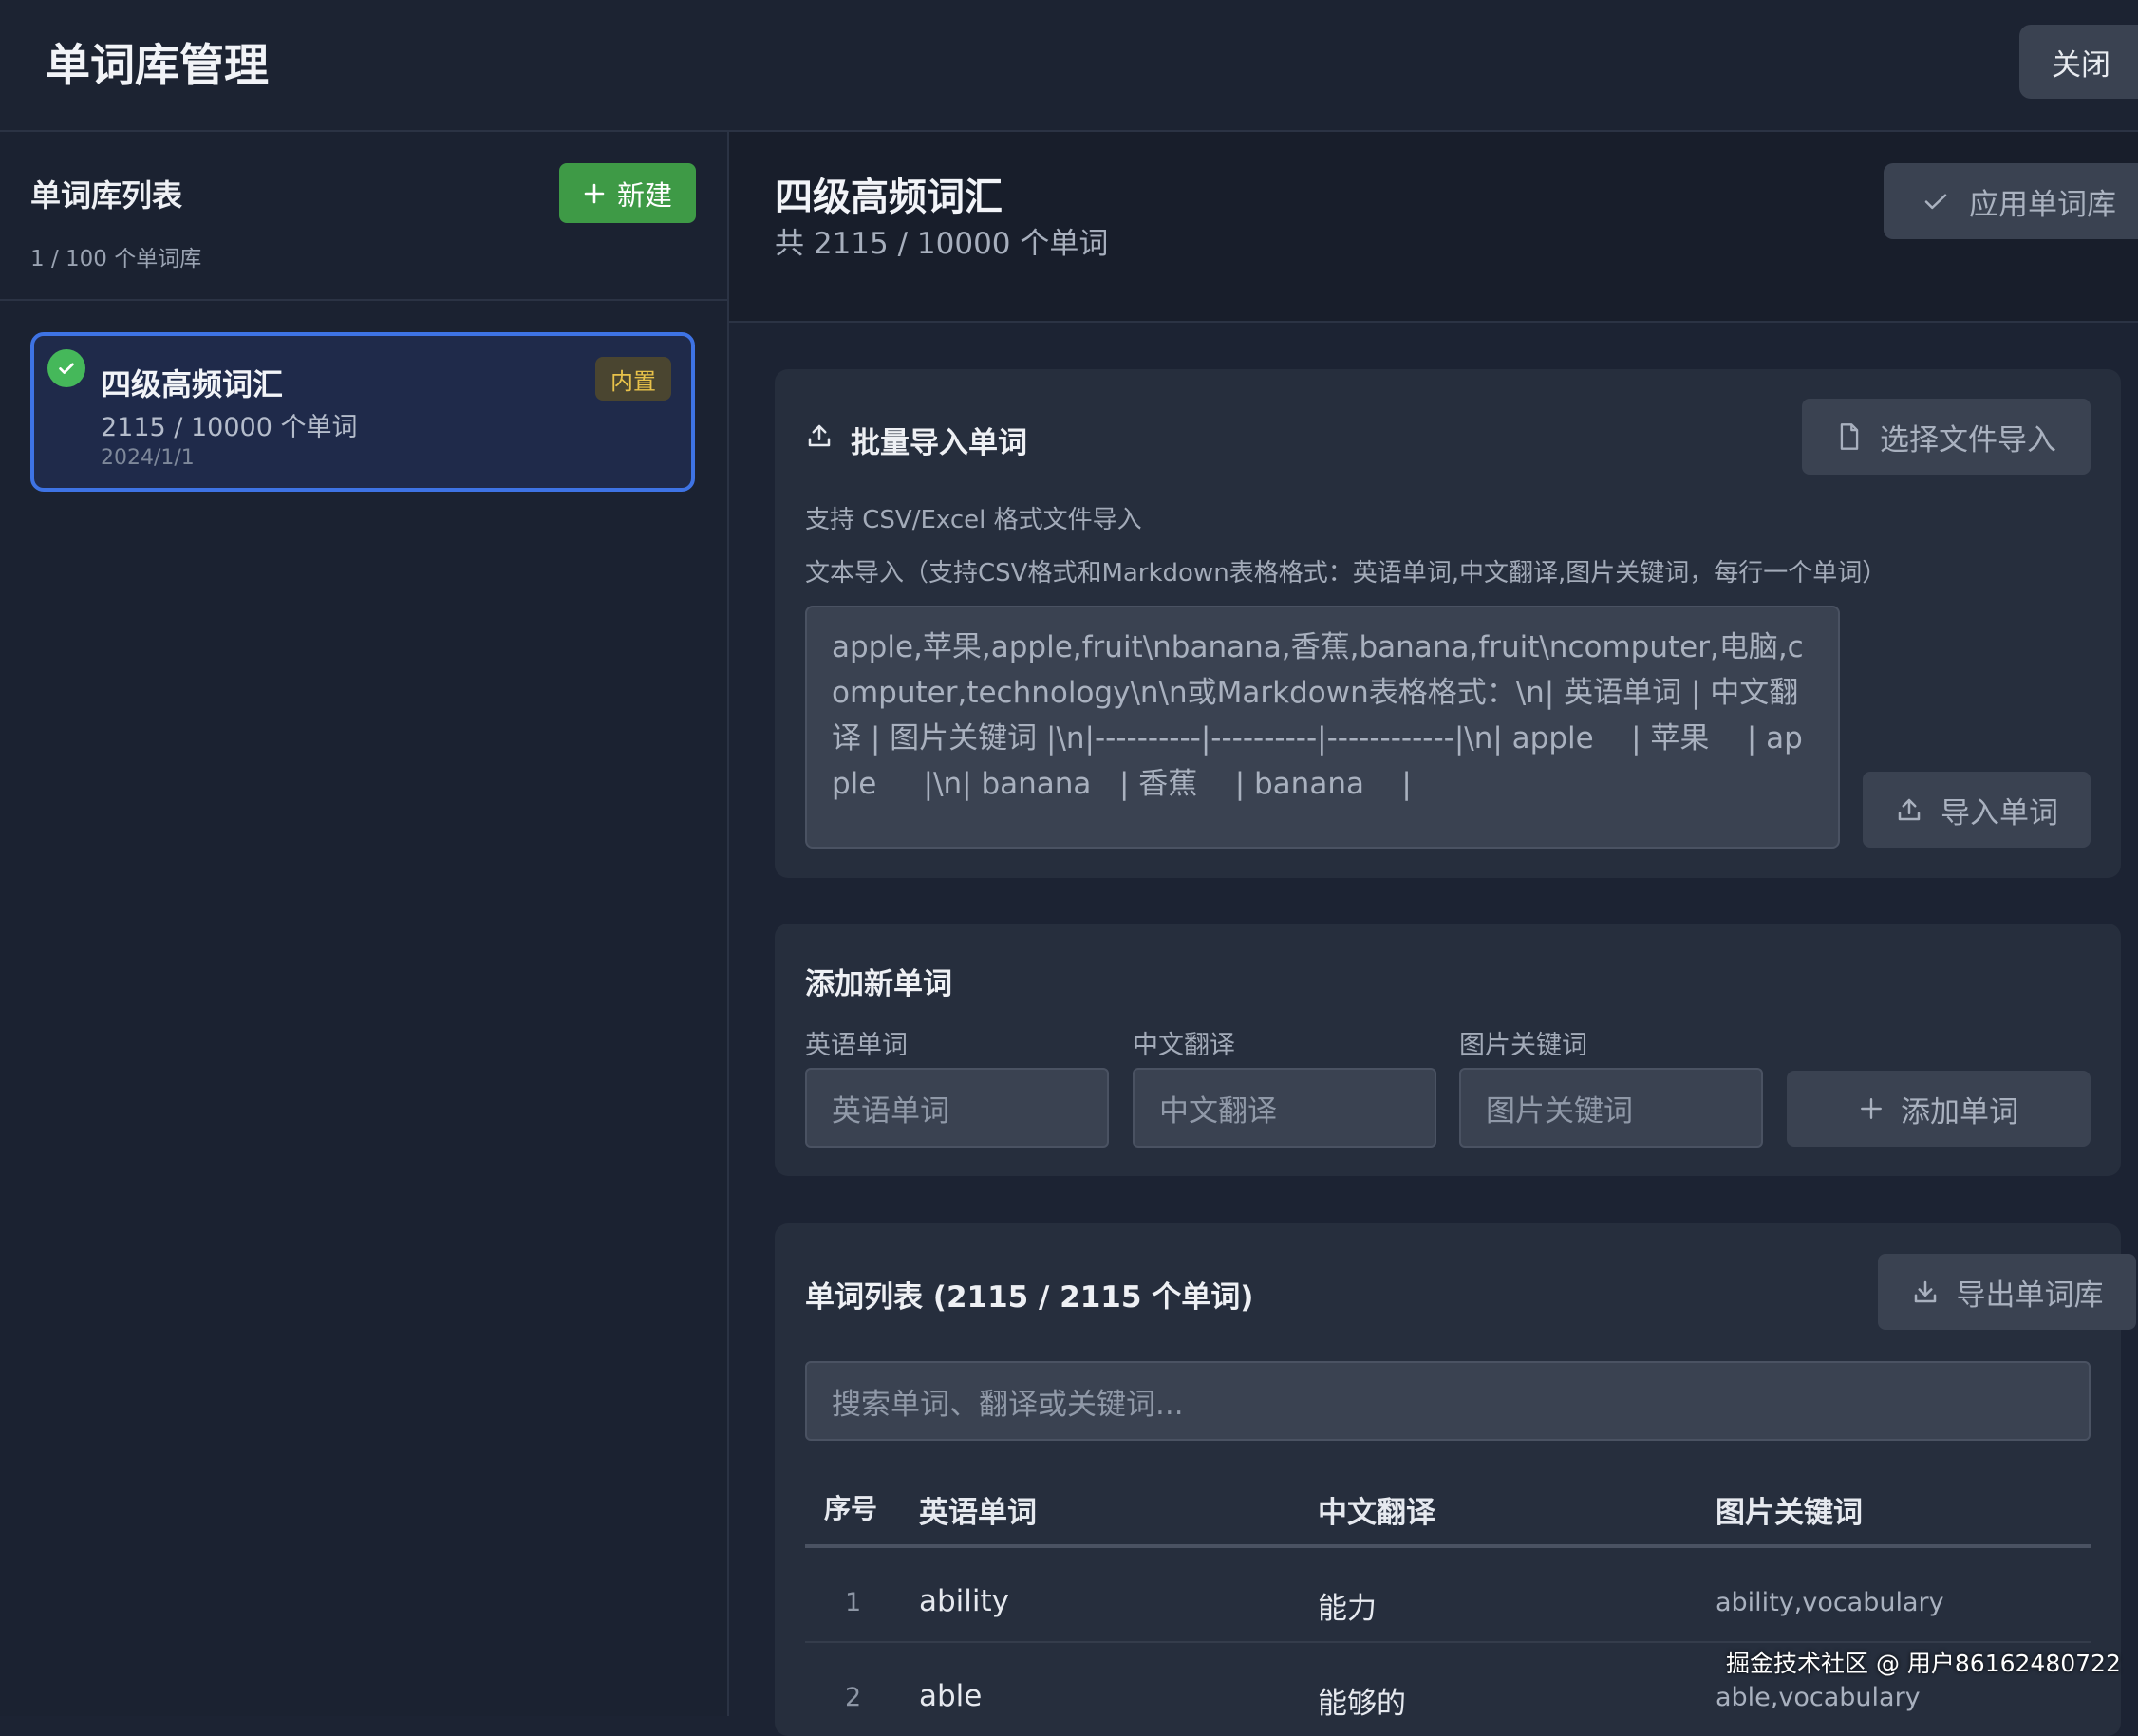 Image resolution: width=2138 pixels, height=1736 pixels. Describe the element at coordinates (1789, 1513) in the screenshot. I see `column-header-keywords: 图片关键词` at that location.